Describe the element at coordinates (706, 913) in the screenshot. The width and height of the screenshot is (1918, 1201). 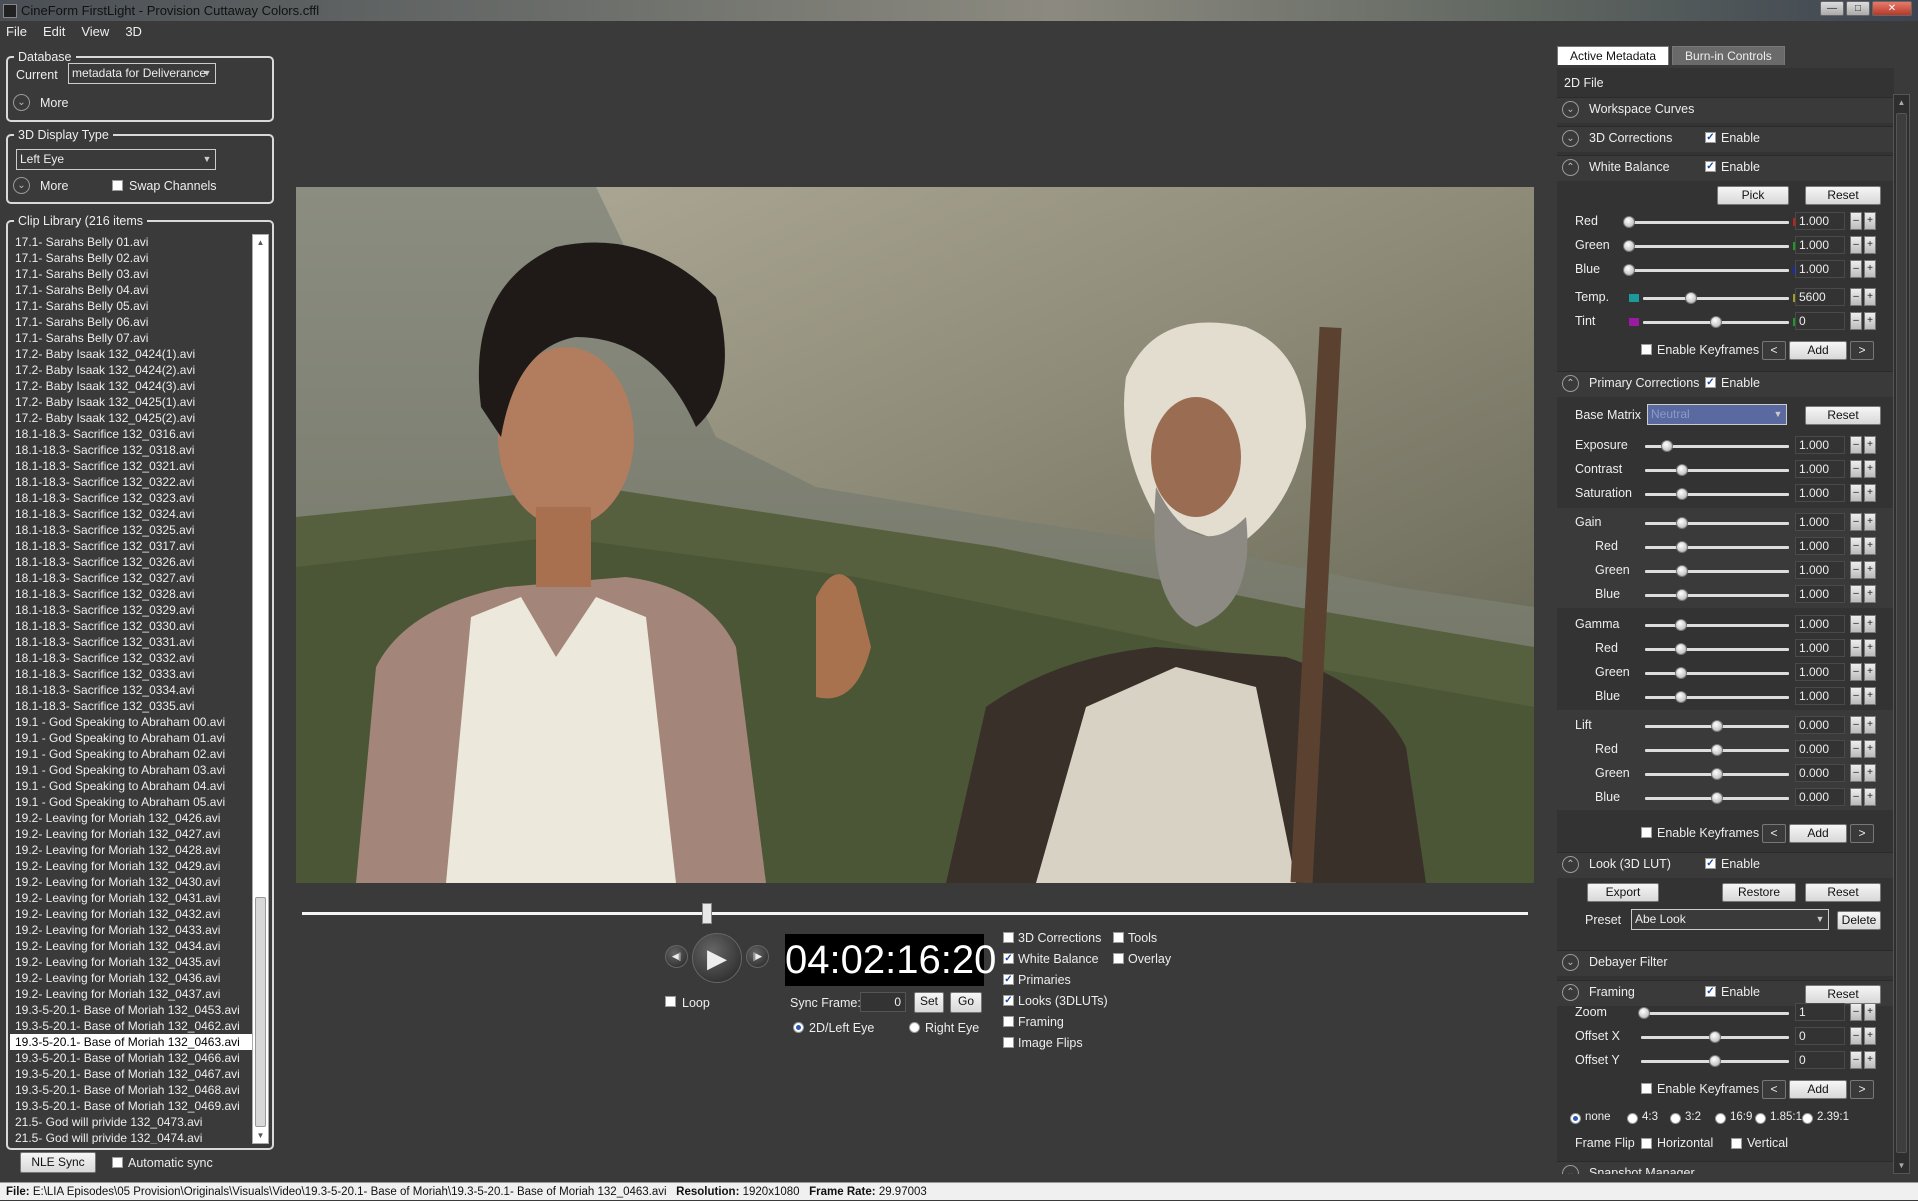
I see `timeline-playhead` at that location.